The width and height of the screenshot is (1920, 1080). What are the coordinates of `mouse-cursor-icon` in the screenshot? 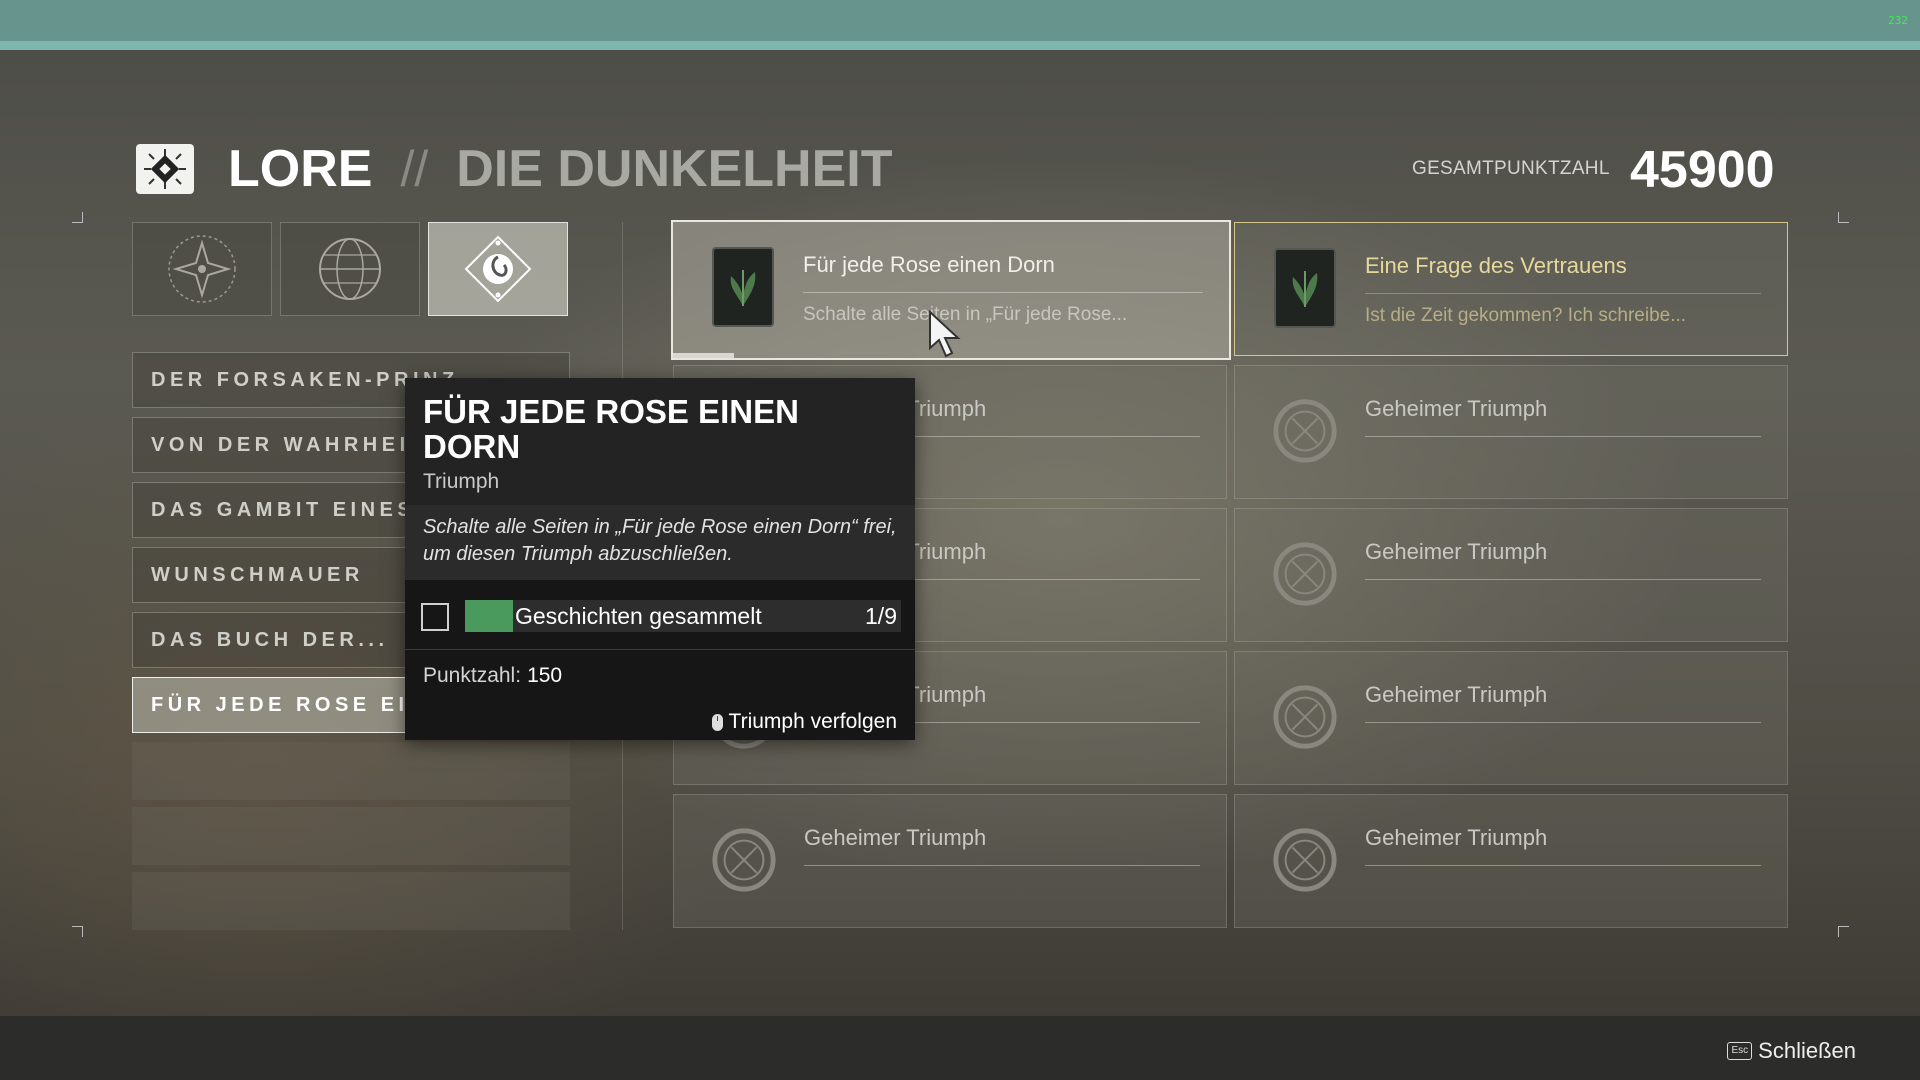 It's located at (945, 334).